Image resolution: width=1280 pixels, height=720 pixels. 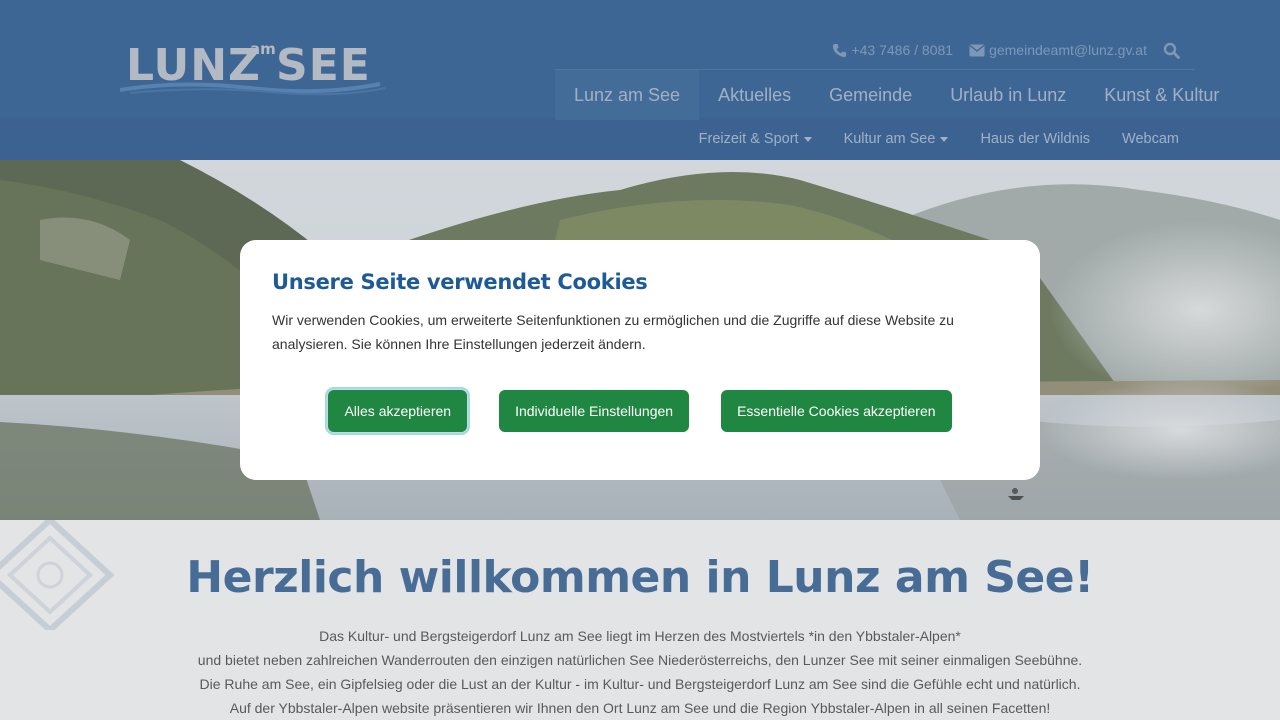 I want to click on cookie-dialog-title: Unsere Seite verwendet Cookies, so click(x=460, y=282).